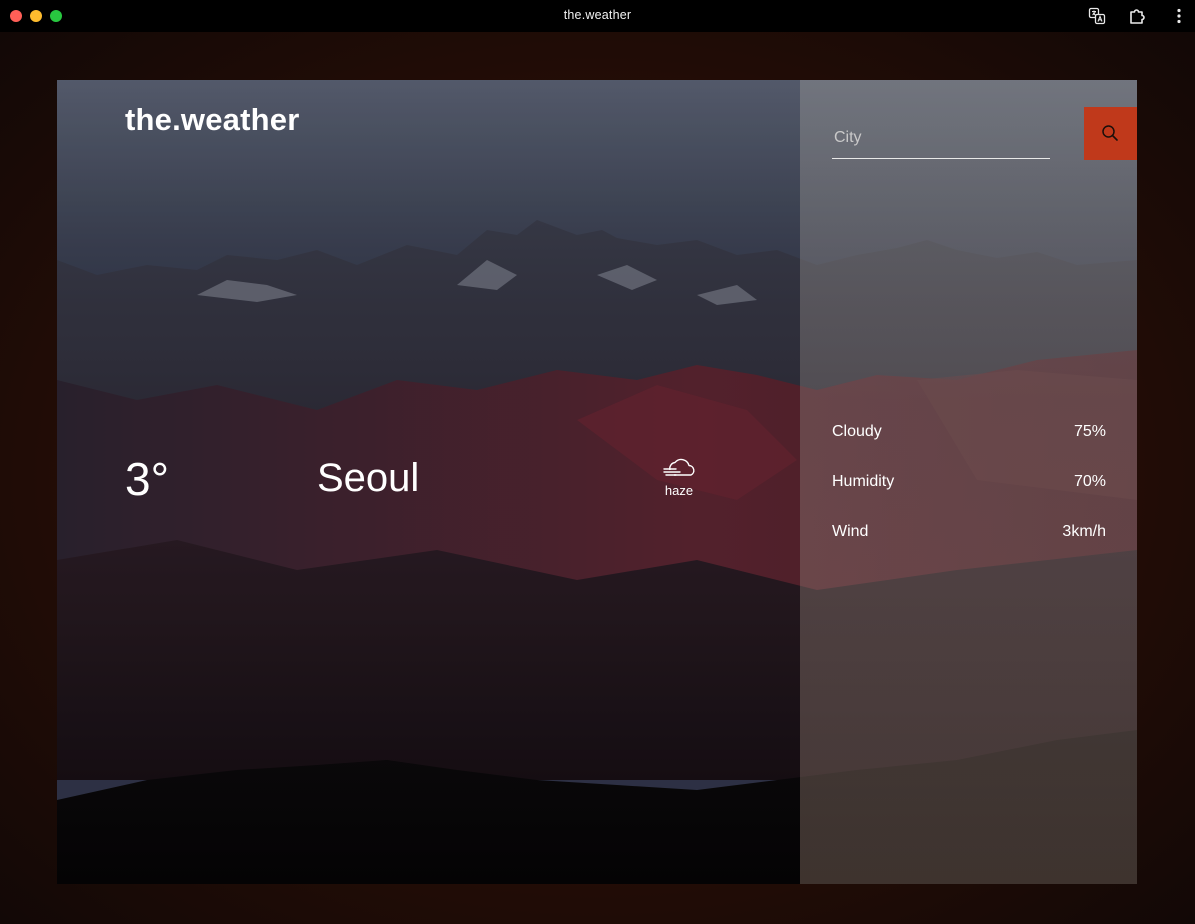  Describe the element at coordinates (1137, 16) in the screenshot. I see `extensions-icon` at that location.